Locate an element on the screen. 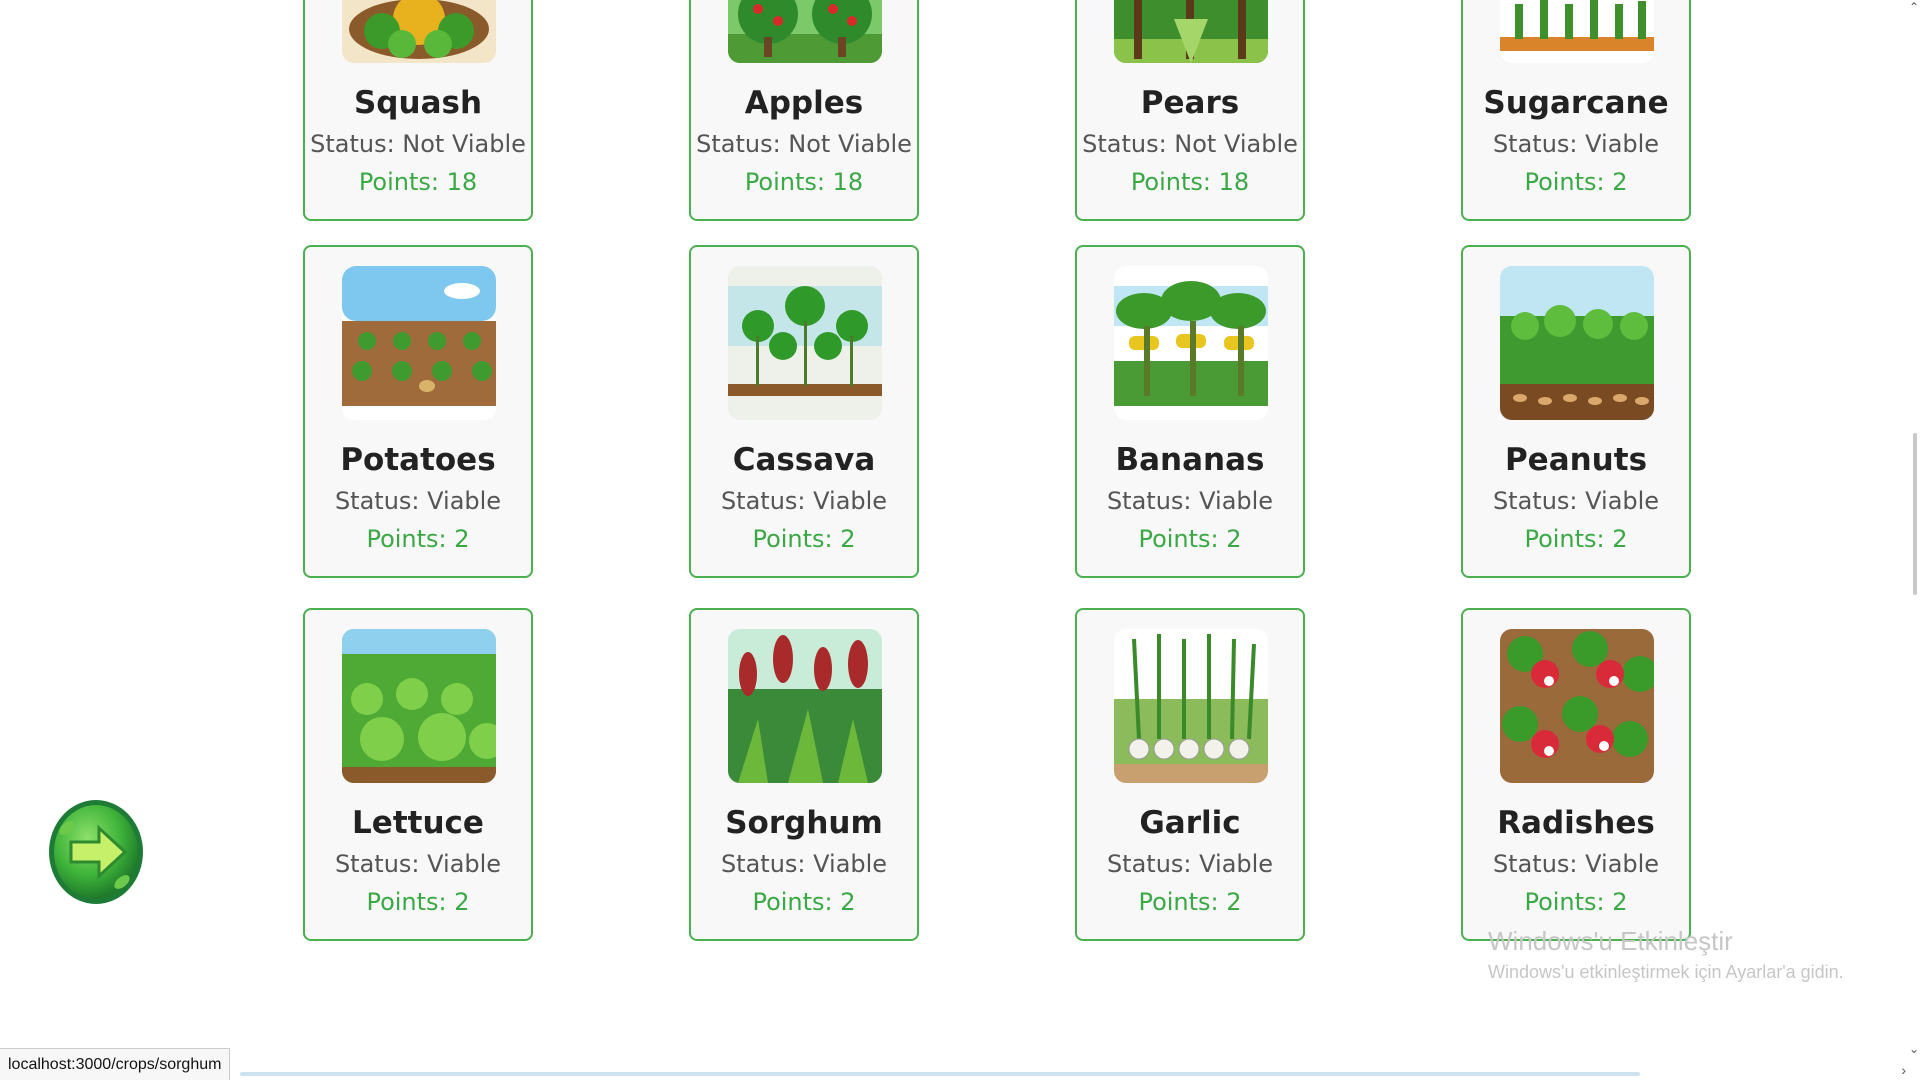  garlic-image is located at coordinates (1191, 706).